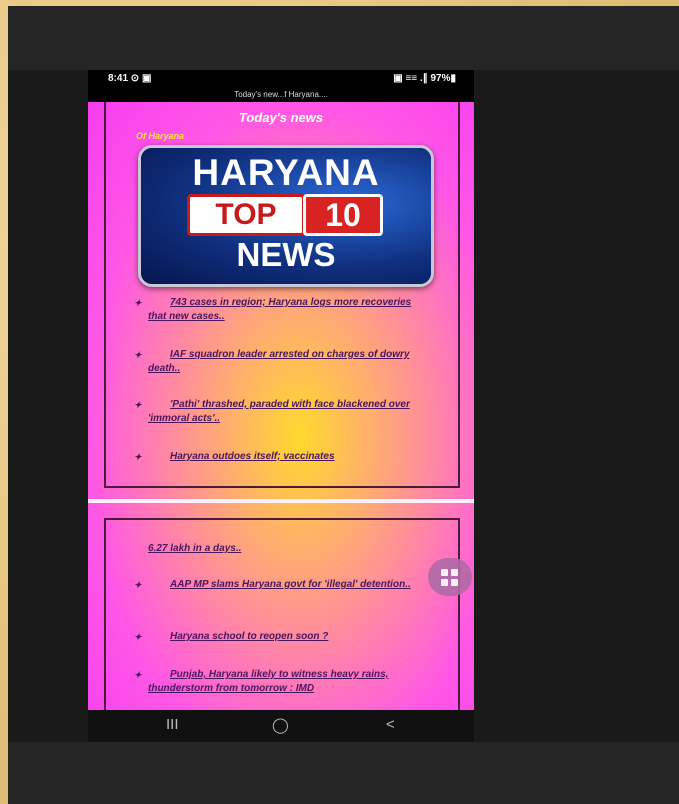 Image resolution: width=679 pixels, height=804 pixels. I want to click on haryana-top10-news-logo: HARYANA TOP 10 NEWS, so click(286, 216).